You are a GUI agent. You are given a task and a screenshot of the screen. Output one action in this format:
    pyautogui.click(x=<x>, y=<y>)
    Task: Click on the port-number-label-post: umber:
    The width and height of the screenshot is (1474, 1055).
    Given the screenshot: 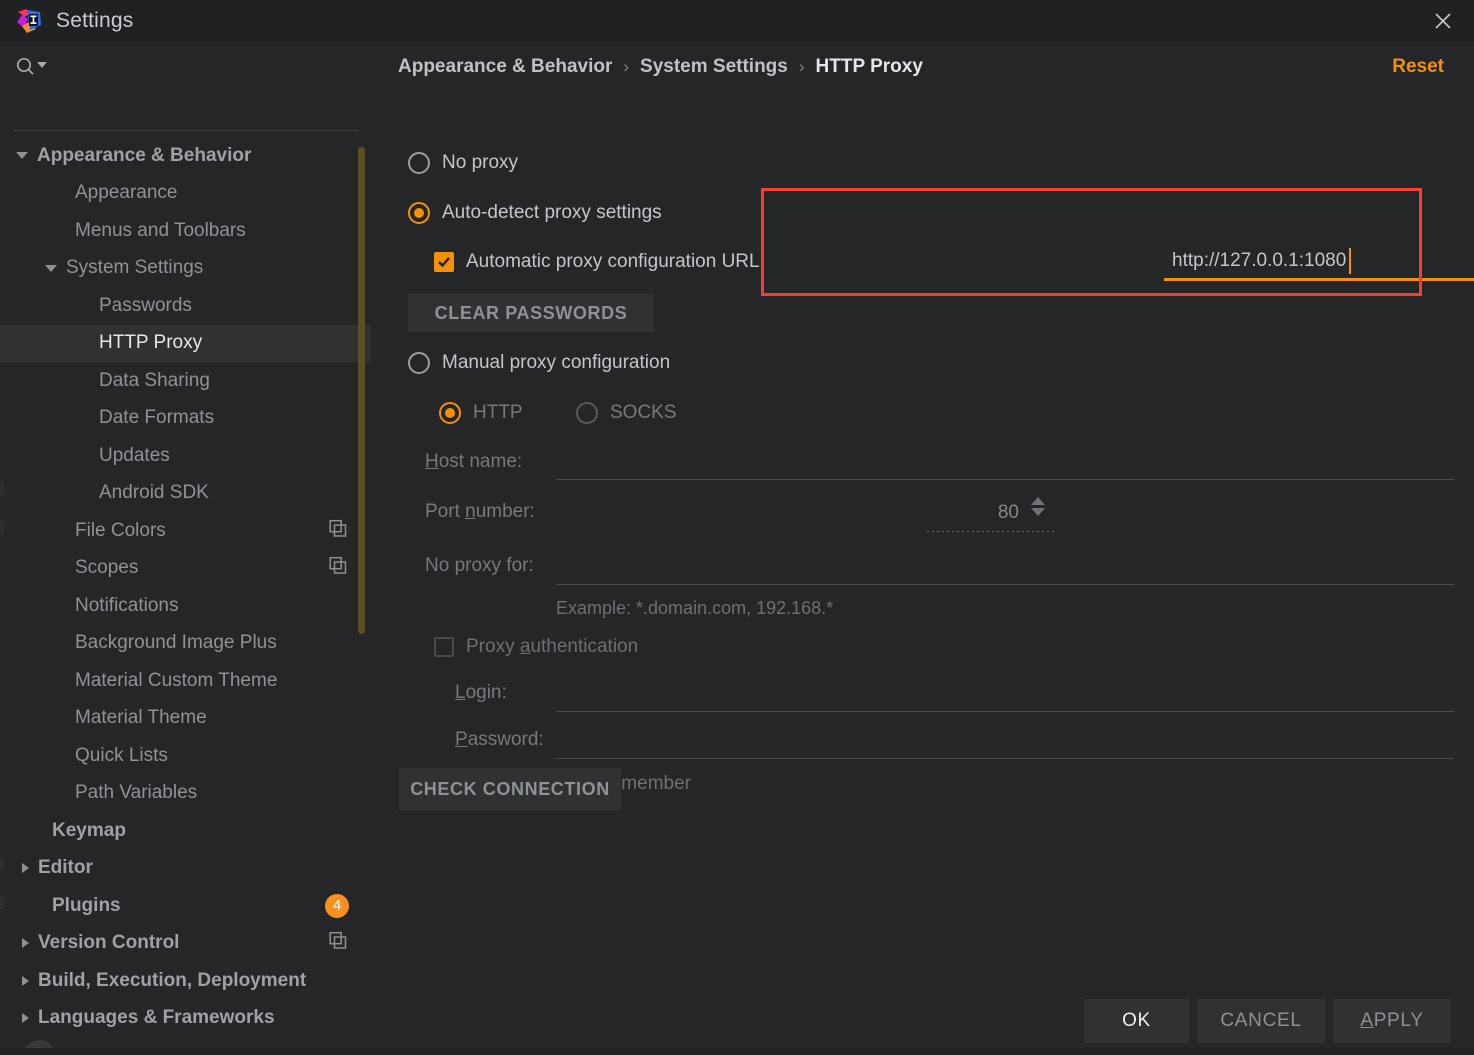 What is the action you would take?
    pyautogui.click(x=505, y=511)
    